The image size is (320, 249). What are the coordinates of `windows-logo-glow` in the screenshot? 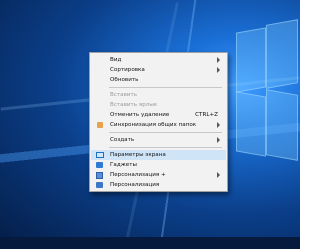 It's located at (263, 92).